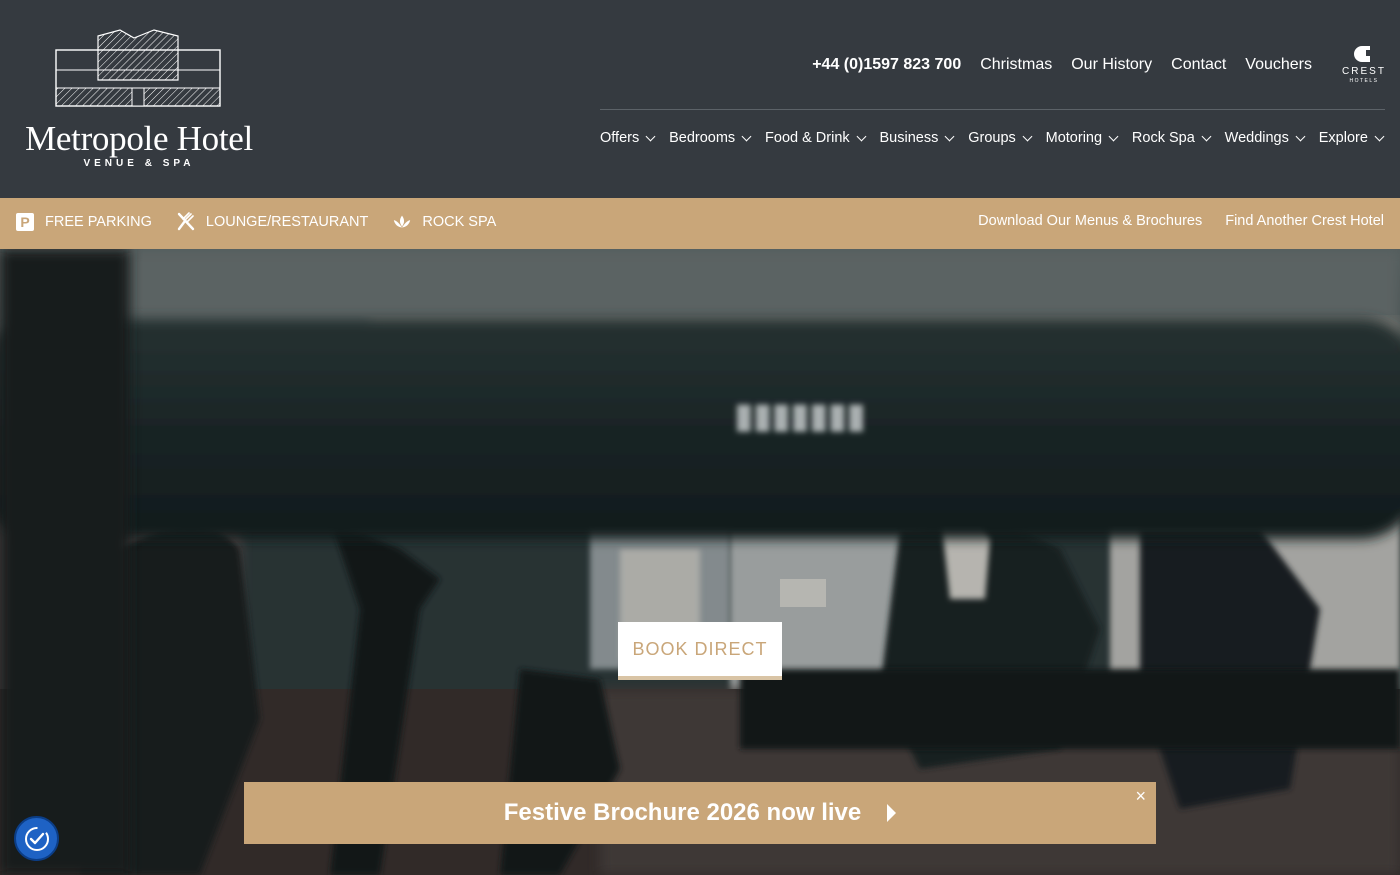 The width and height of the screenshot is (1400, 875). Describe the element at coordinates (1364, 54) in the screenshot. I see `crest-icon` at that location.